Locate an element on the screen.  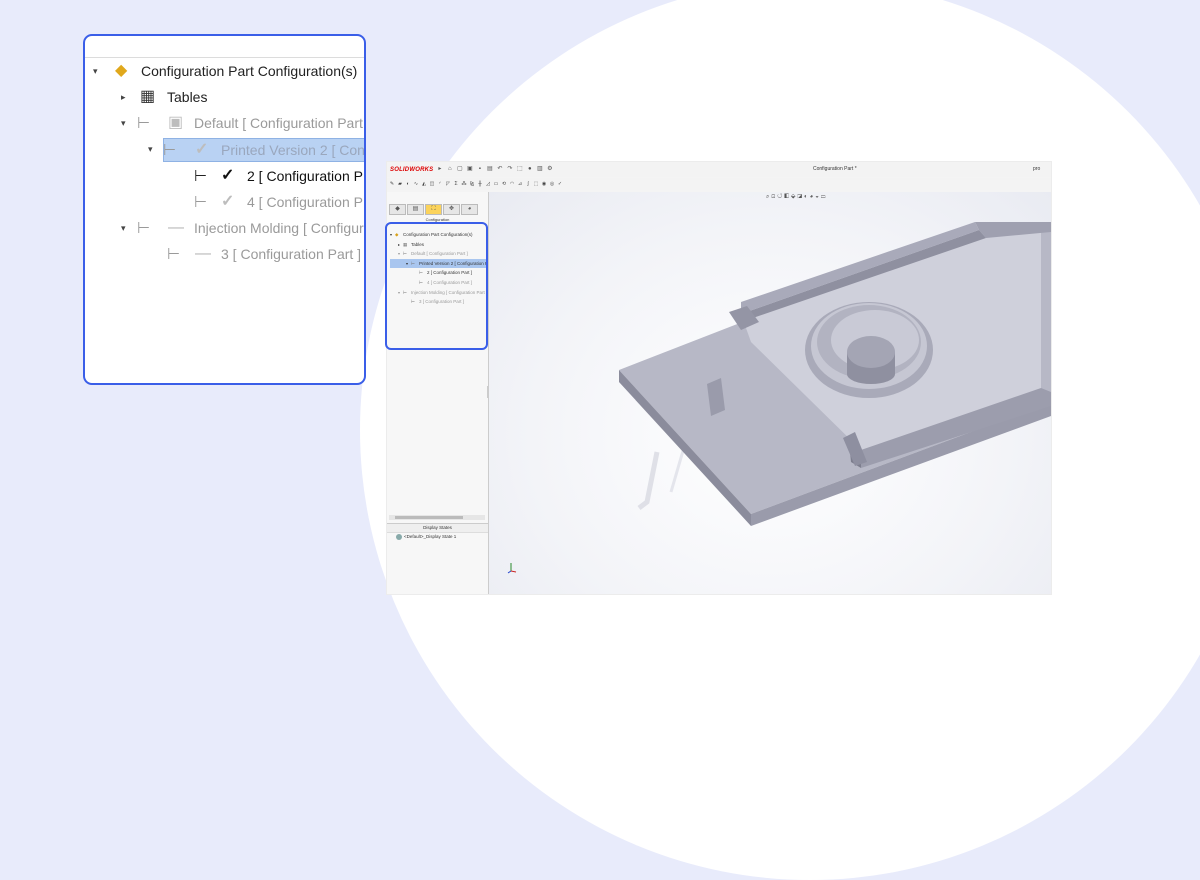
display-states-heading: Display States is located at coordinates (437, 528).